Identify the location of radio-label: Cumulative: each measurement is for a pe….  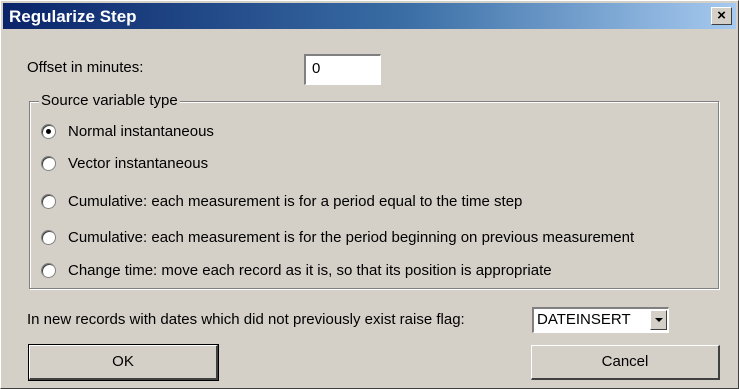
(295, 201).